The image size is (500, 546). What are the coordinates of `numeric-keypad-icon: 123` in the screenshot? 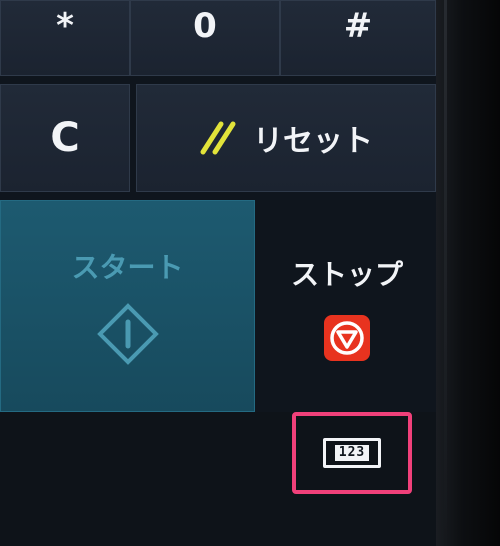 It's located at (352, 453).